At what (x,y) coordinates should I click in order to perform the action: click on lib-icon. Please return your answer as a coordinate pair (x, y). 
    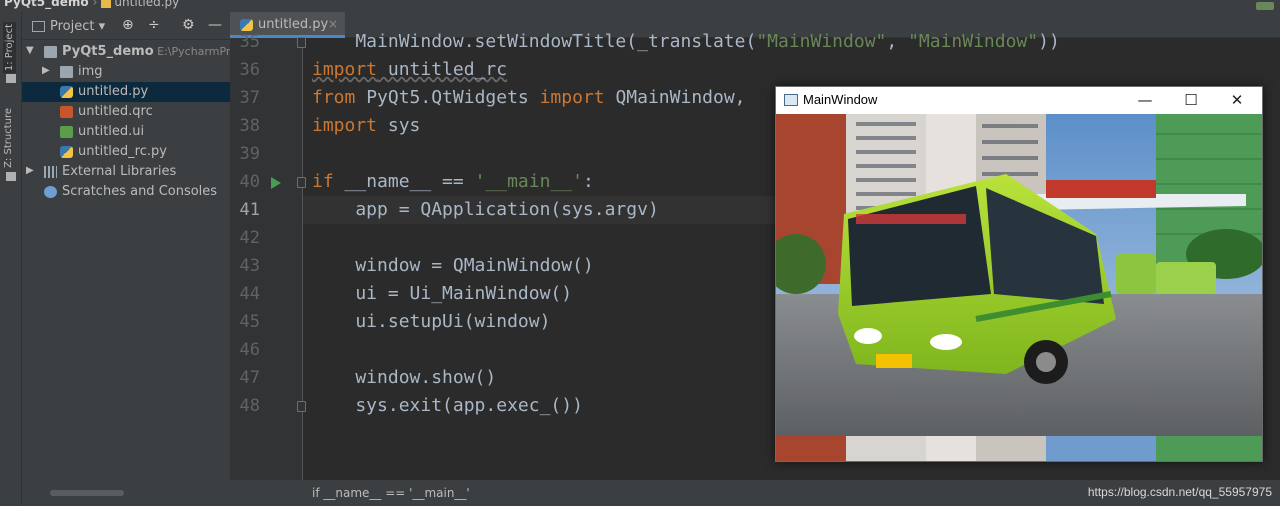
    Looking at the image, I should click on (50, 172).